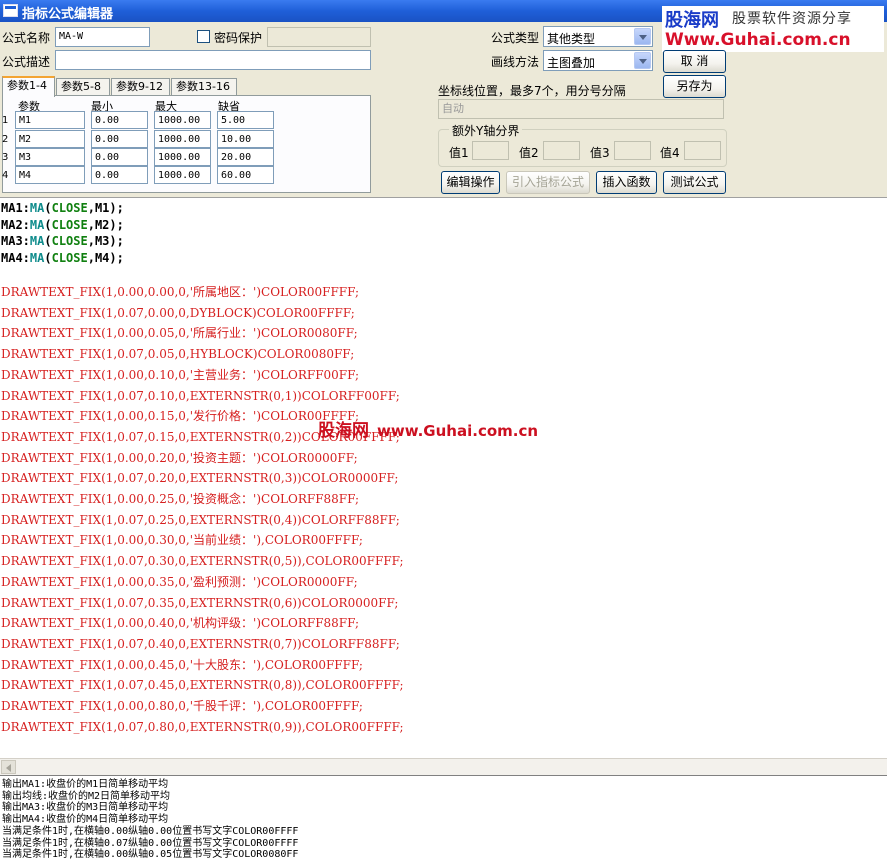  I want to click on tab-params-5-8: 参数5-8, so click(83, 87).